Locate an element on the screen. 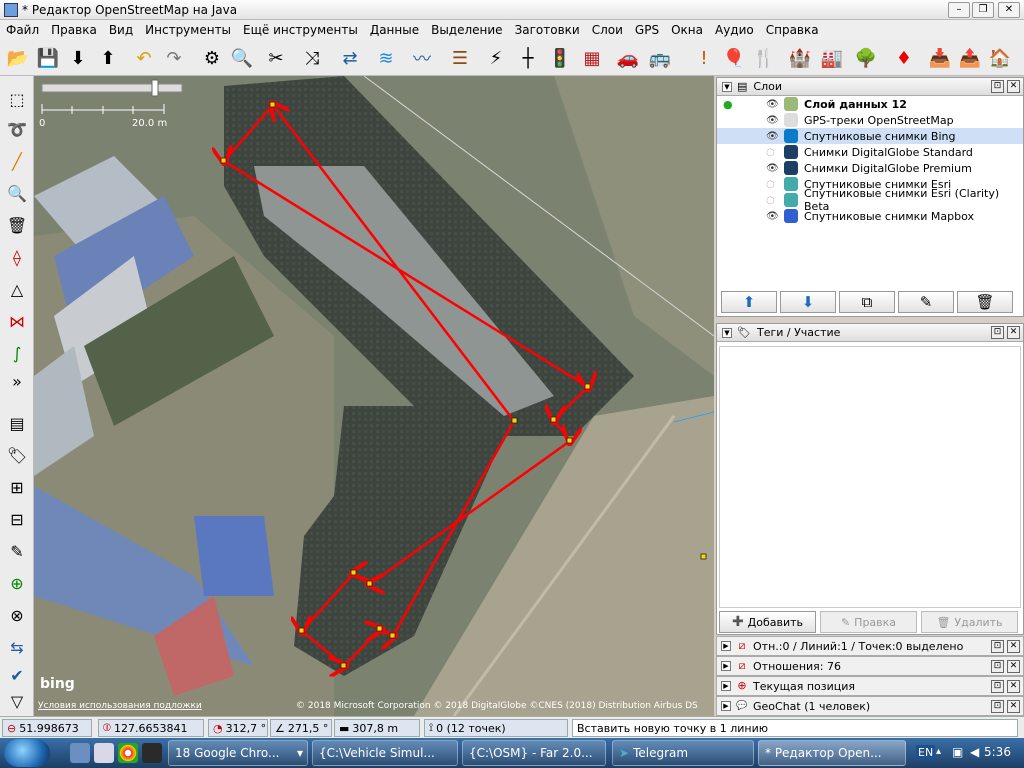 This screenshot has height=768, width=1024. other-node is located at coordinates (703, 556).